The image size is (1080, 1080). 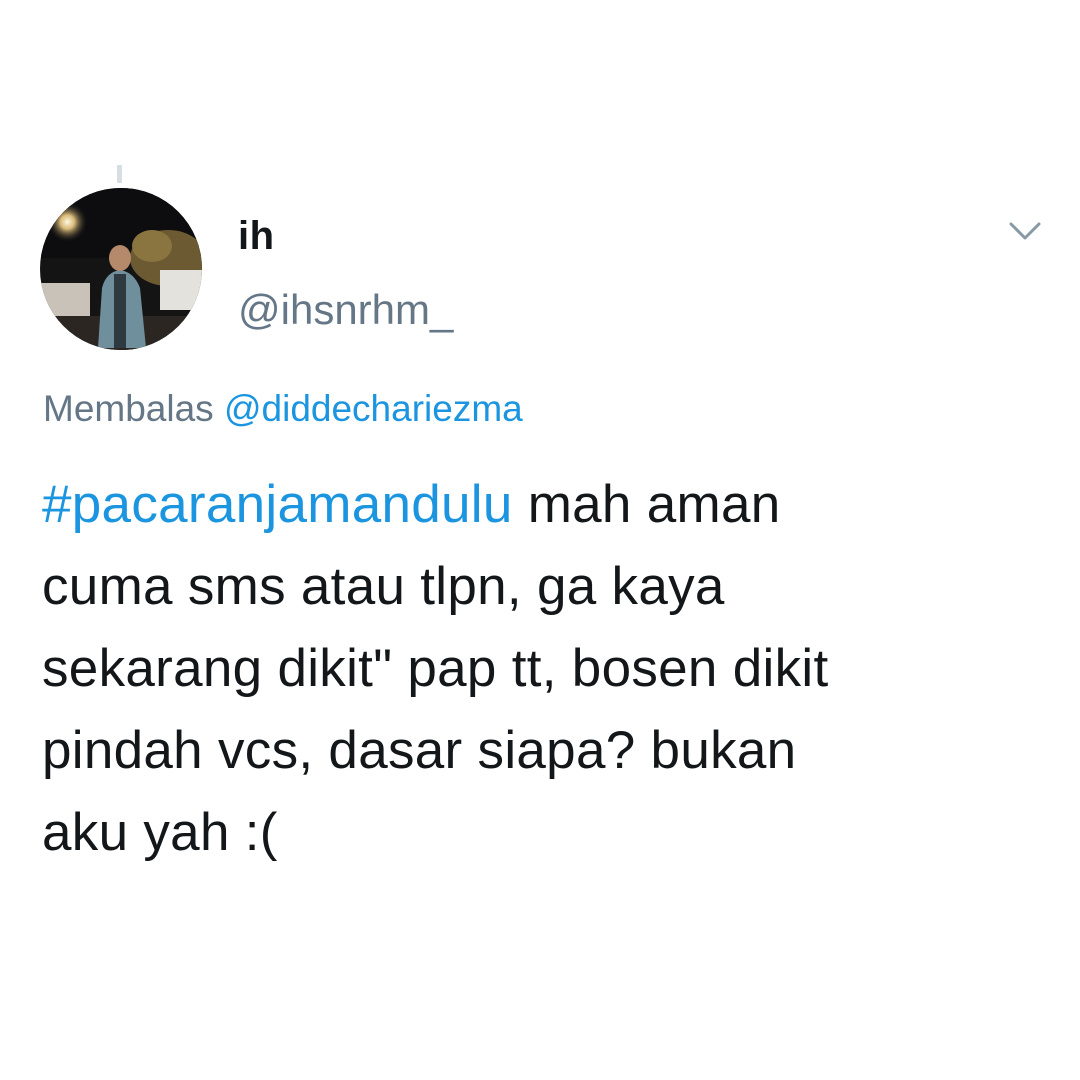 I want to click on tweet-line: sekarang dikit" pap tt, bosen dikit, so click(x=435, y=668).